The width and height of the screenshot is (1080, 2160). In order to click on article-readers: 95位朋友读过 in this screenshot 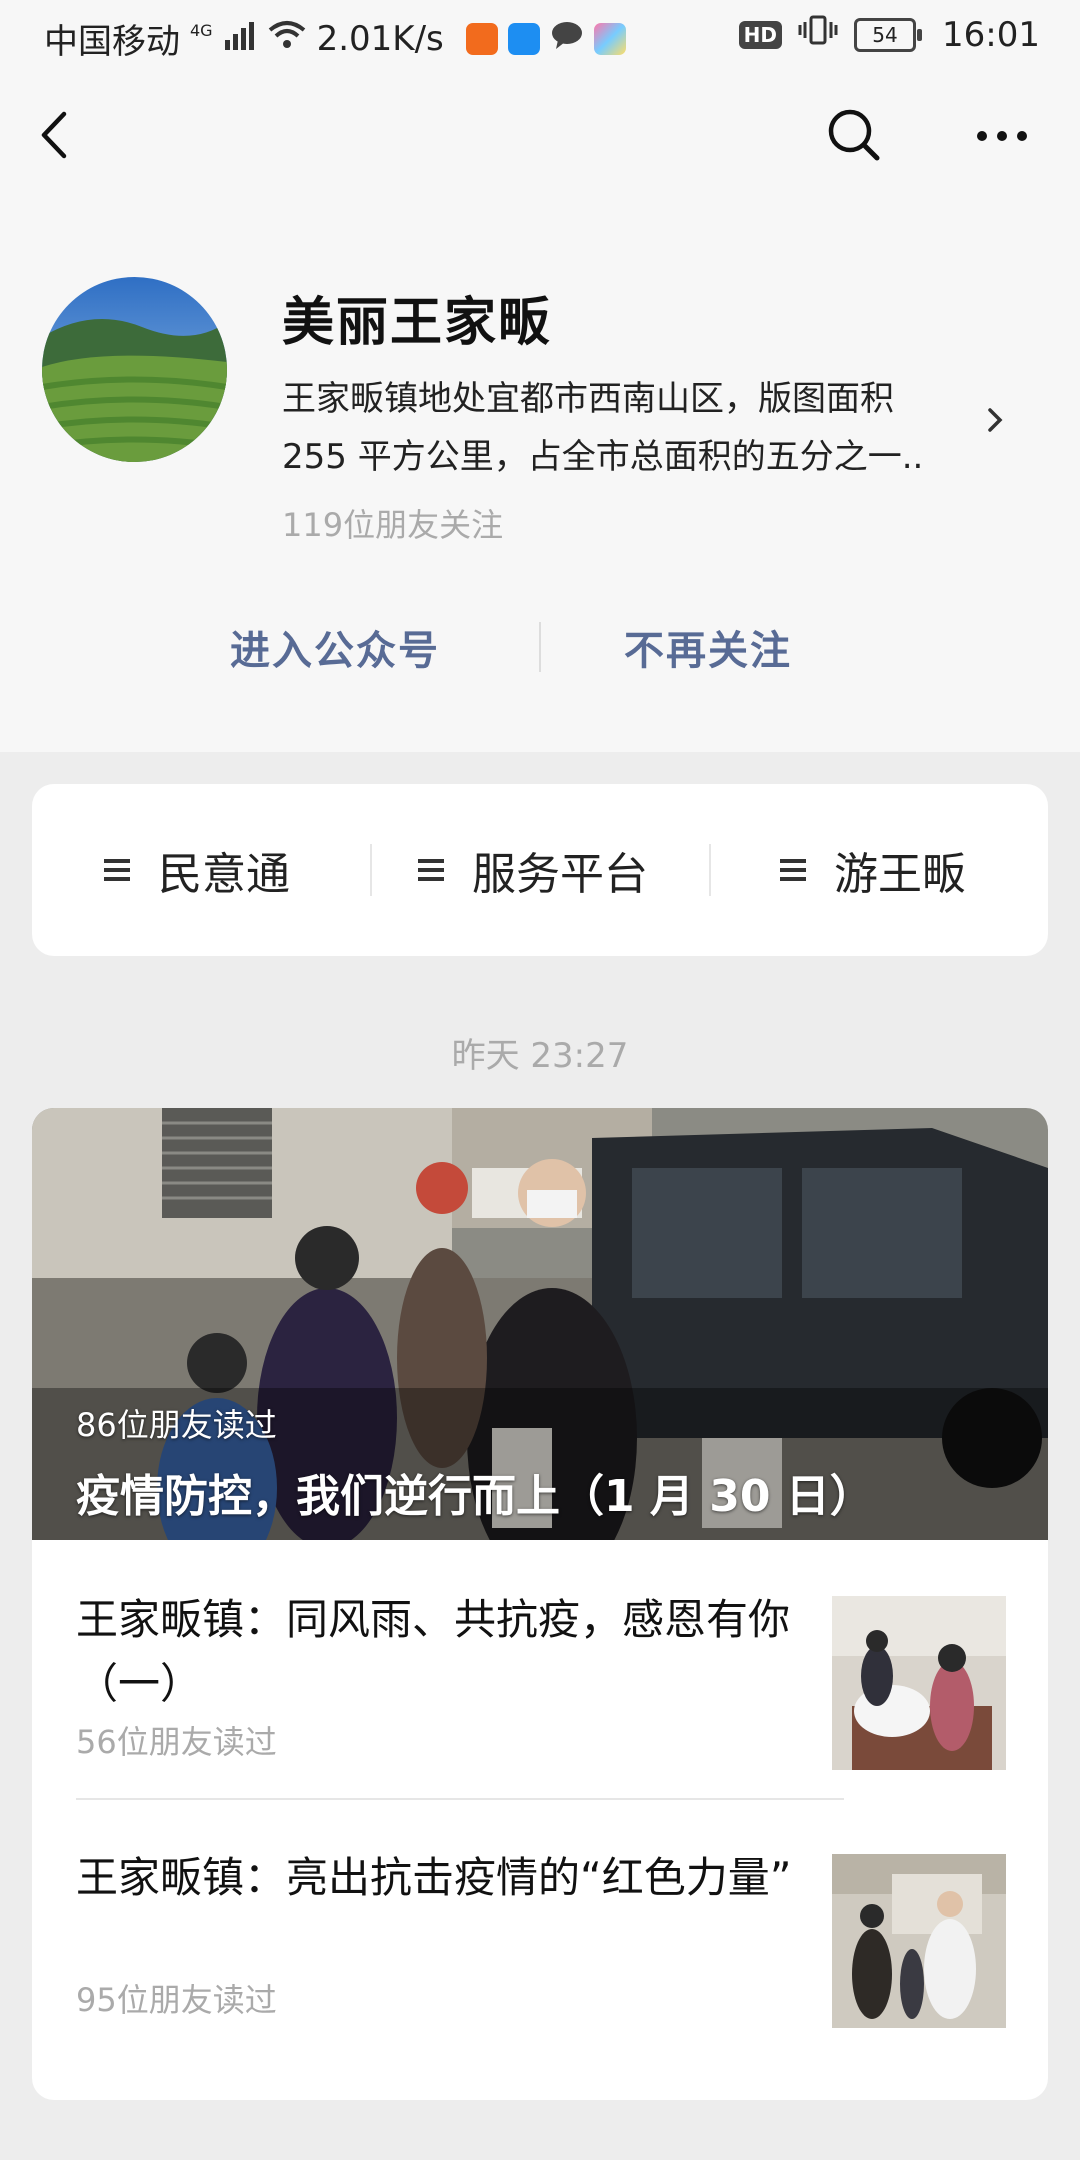, I will do `click(176, 2000)`.